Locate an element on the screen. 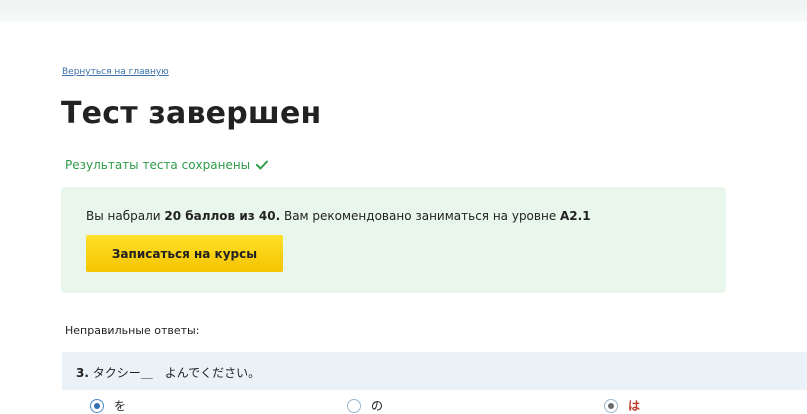  wrong-answers-heading: Неправильные ответы: is located at coordinates (132, 330).